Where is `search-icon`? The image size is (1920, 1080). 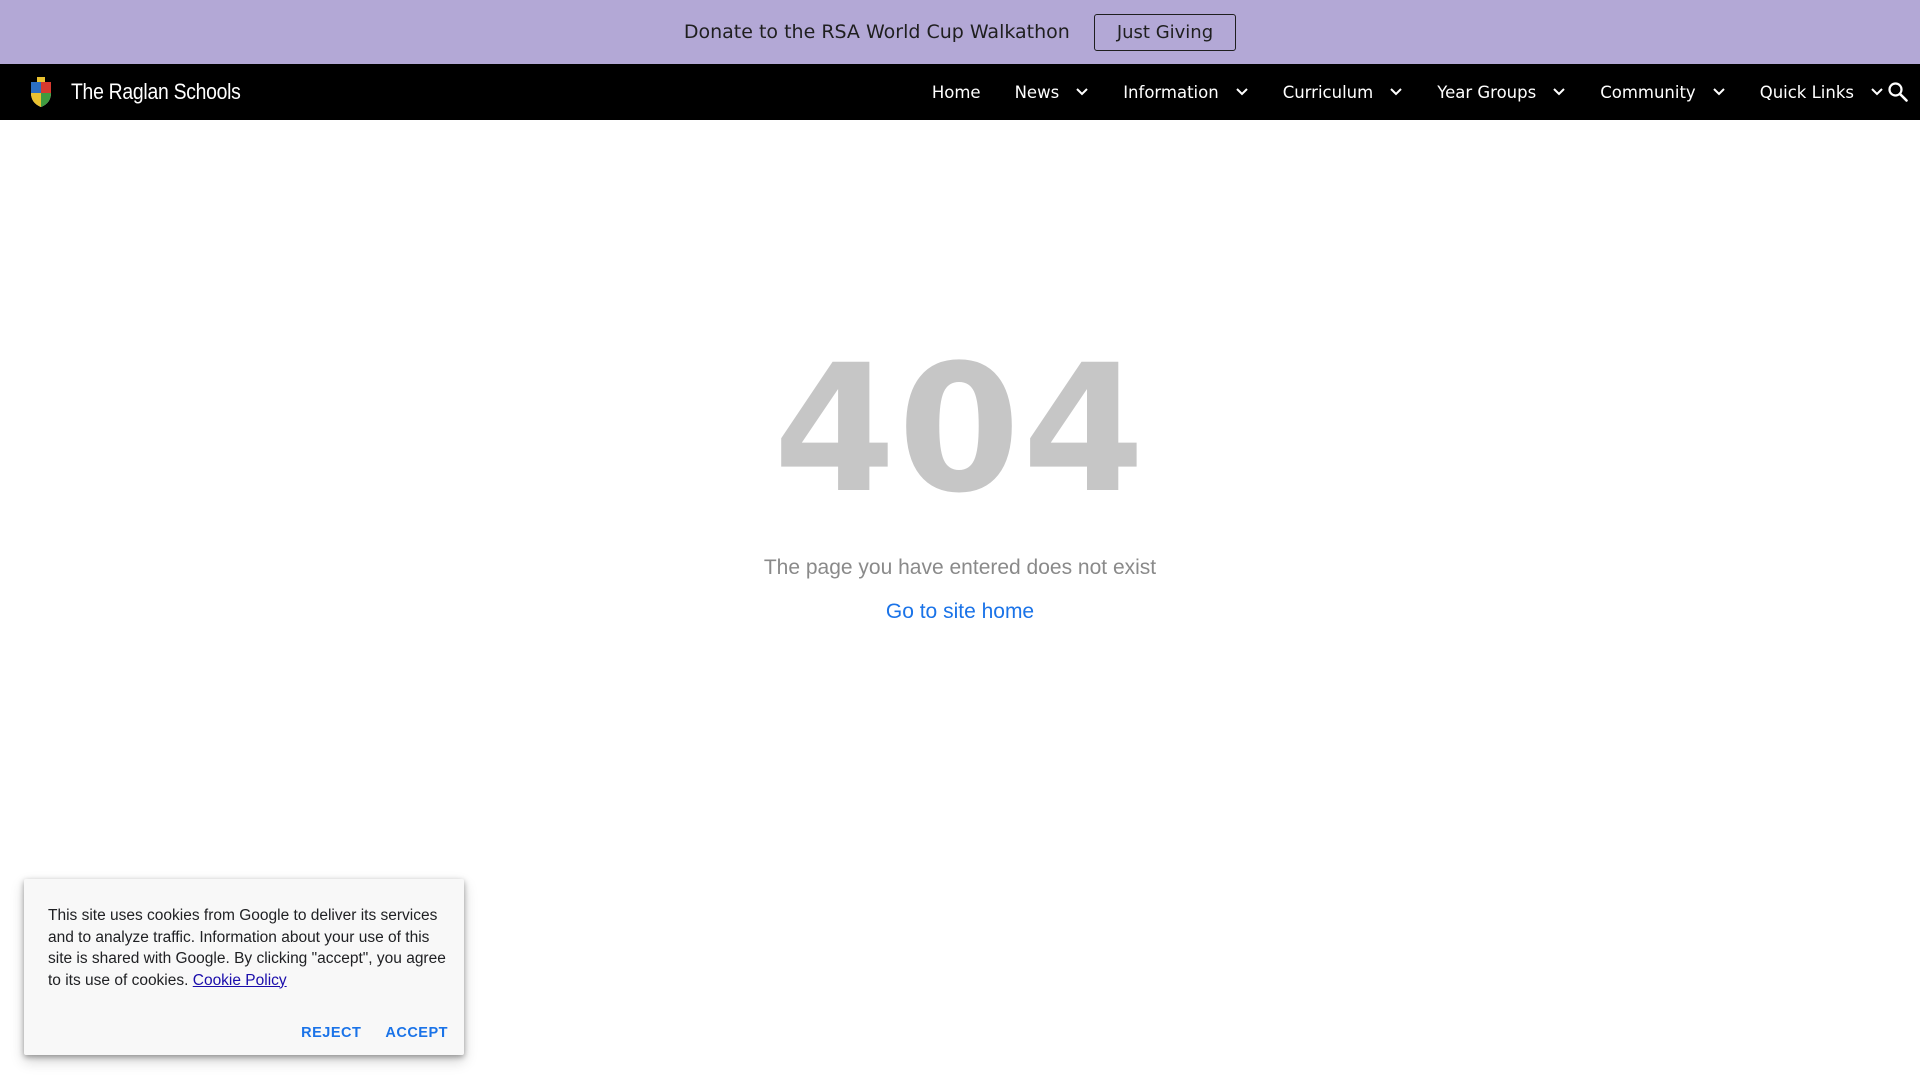 search-icon is located at coordinates (1898, 92).